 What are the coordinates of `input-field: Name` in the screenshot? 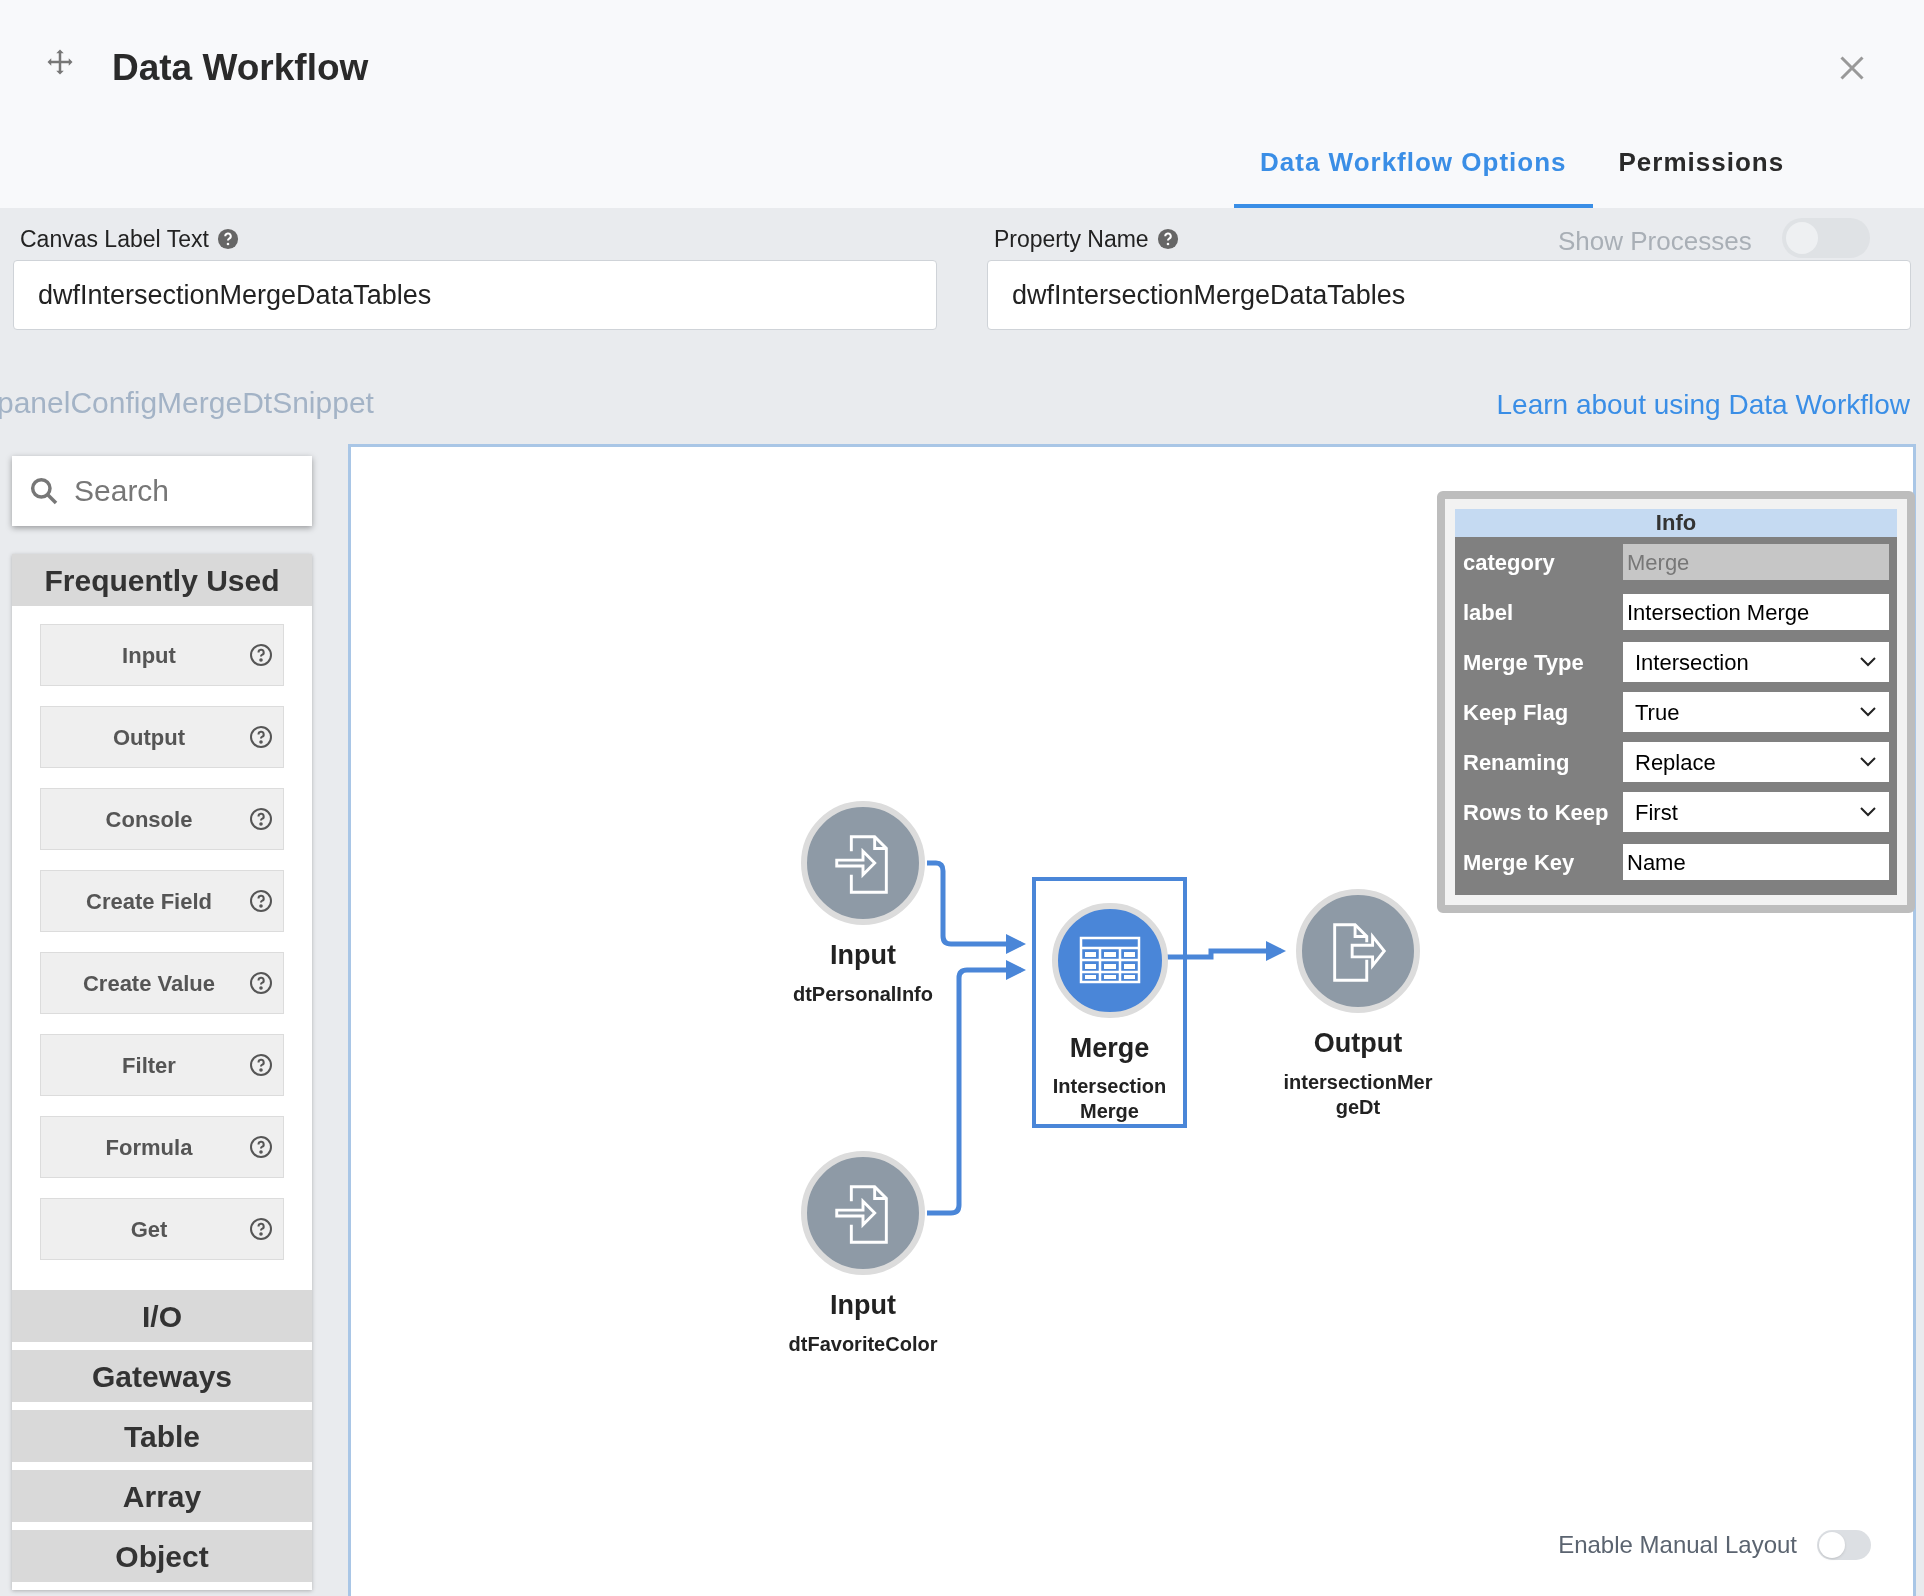 It's located at (1756, 862).